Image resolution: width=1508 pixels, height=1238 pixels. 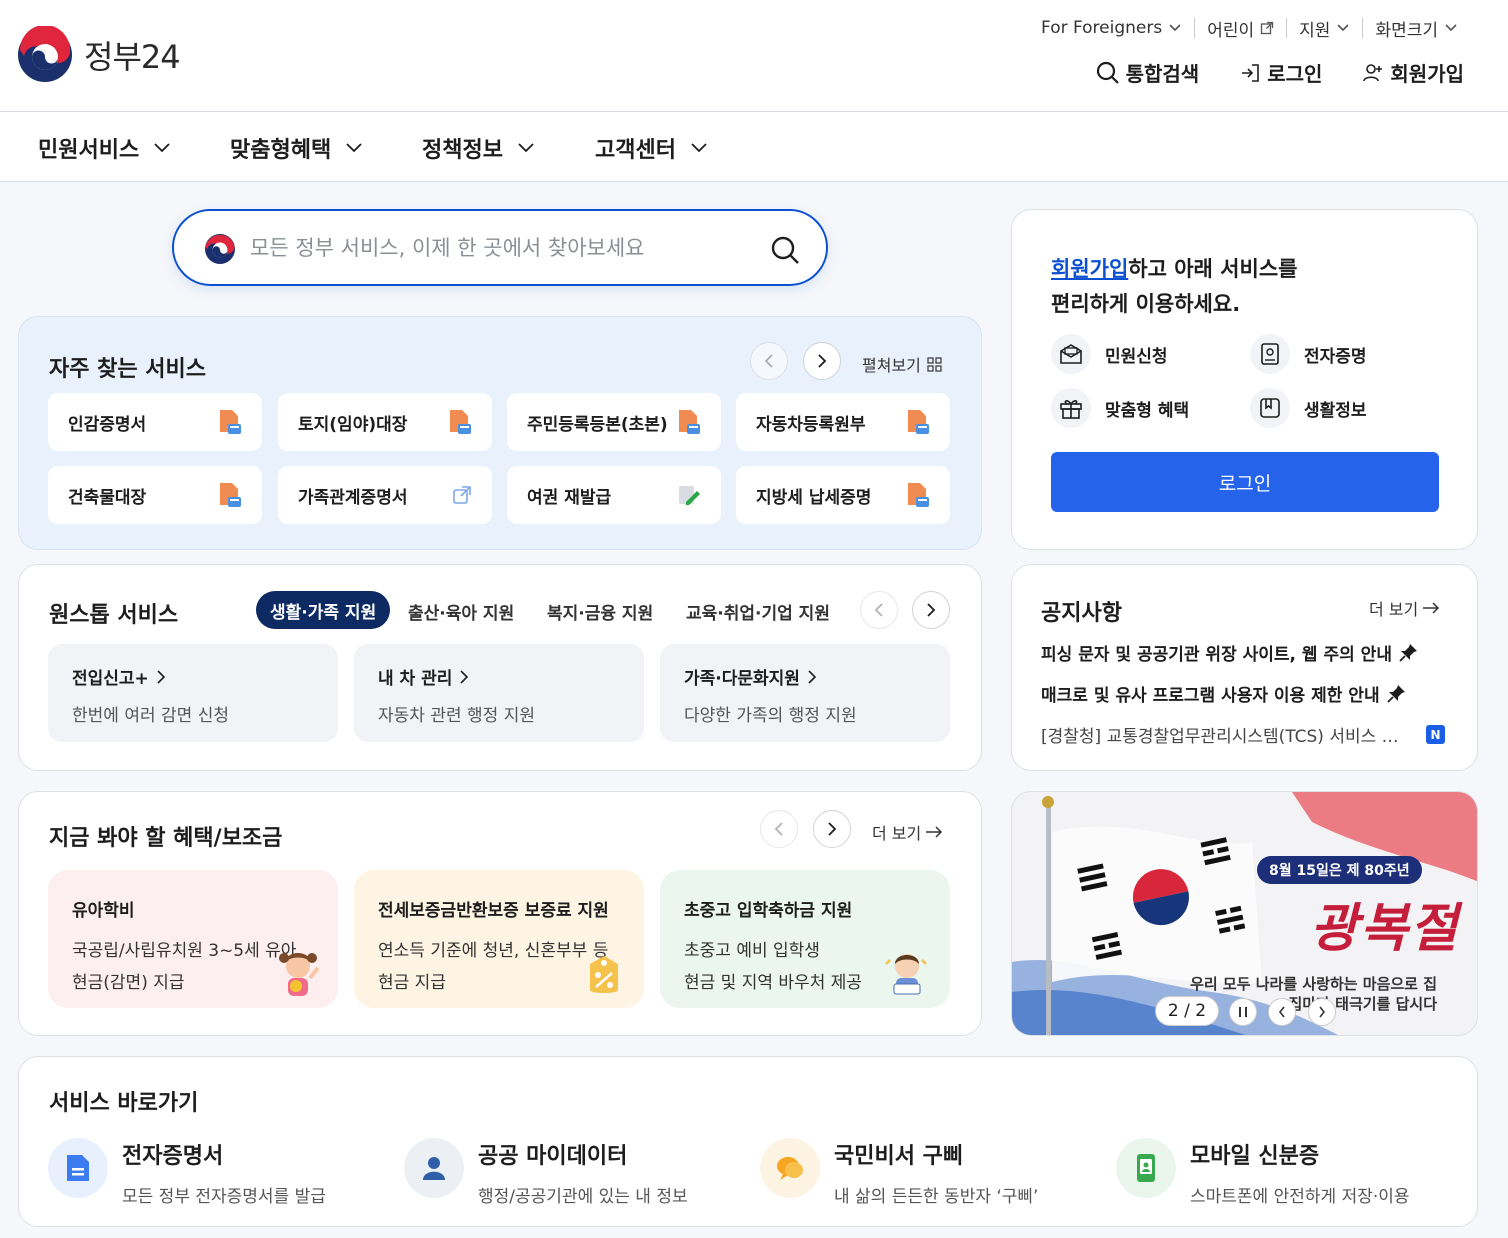 What do you see at coordinates (166, 838) in the screenshot?
I see `benefits-title: 지금 봐야 할 혜택/보조금` at bounding box center [166, 838].